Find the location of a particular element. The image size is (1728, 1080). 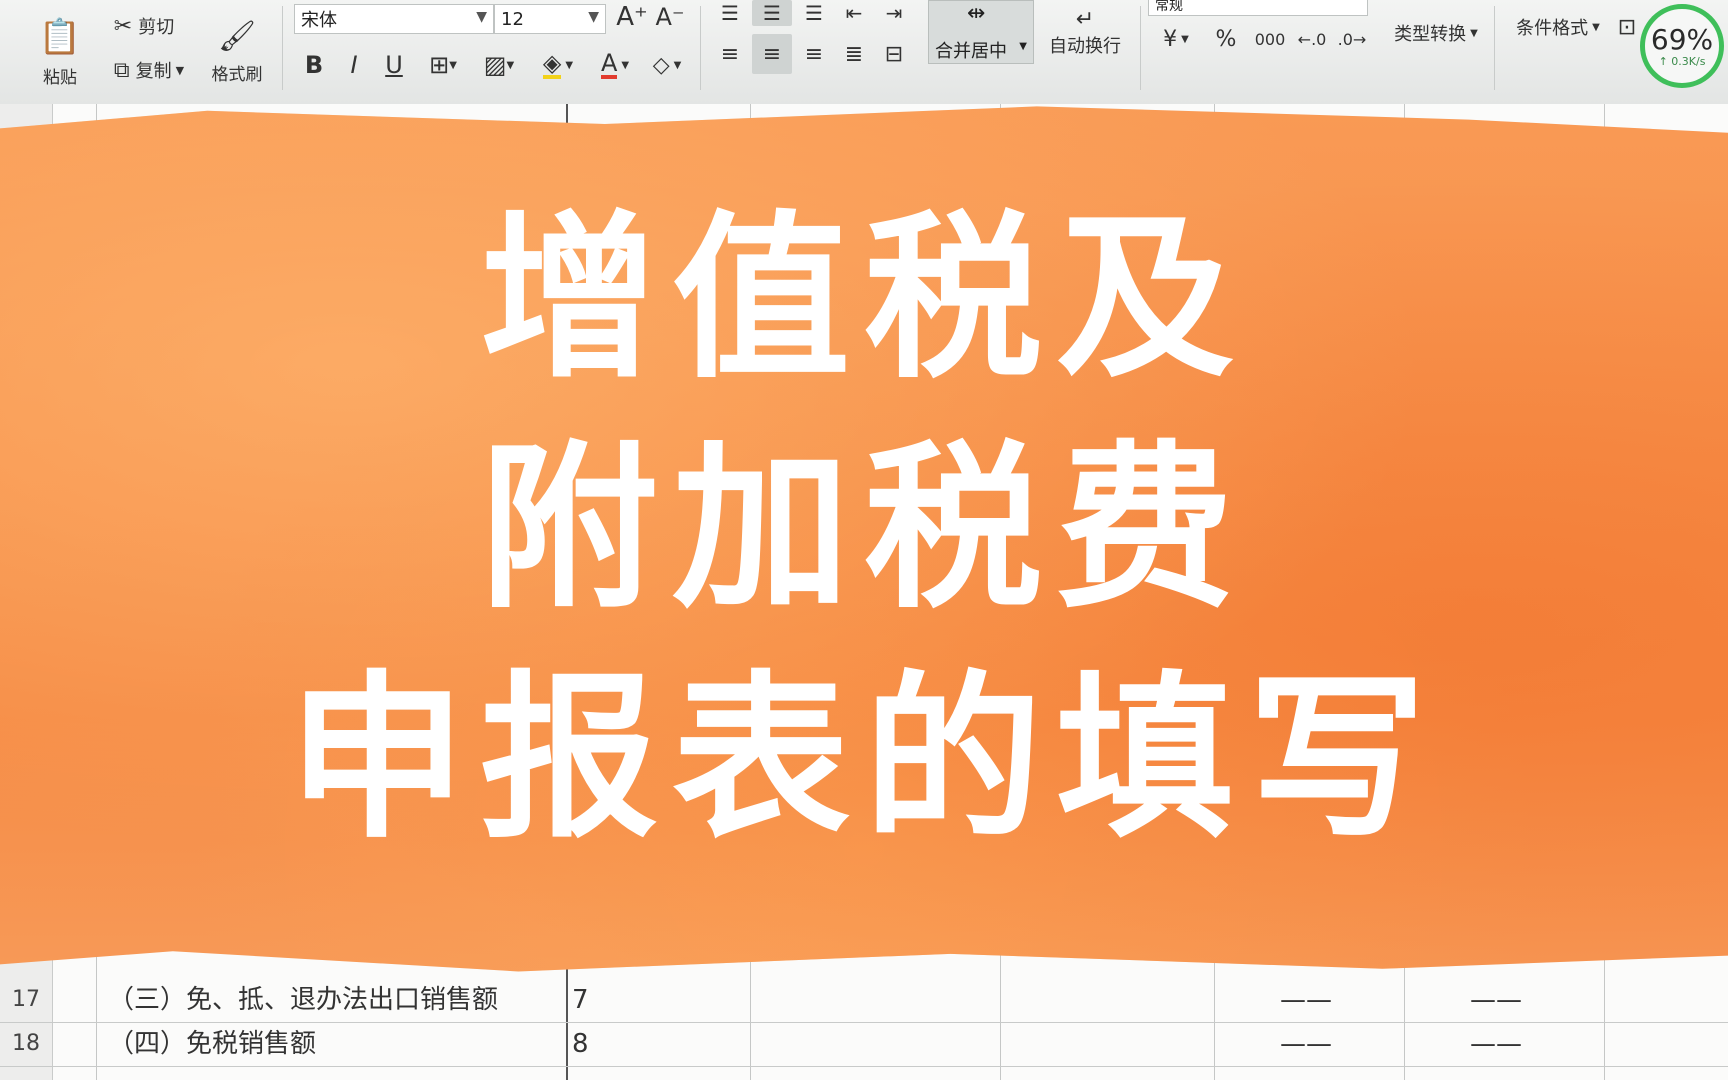

format-painter-button: 🖌 格式刷 is located at coordinates (237, 52).